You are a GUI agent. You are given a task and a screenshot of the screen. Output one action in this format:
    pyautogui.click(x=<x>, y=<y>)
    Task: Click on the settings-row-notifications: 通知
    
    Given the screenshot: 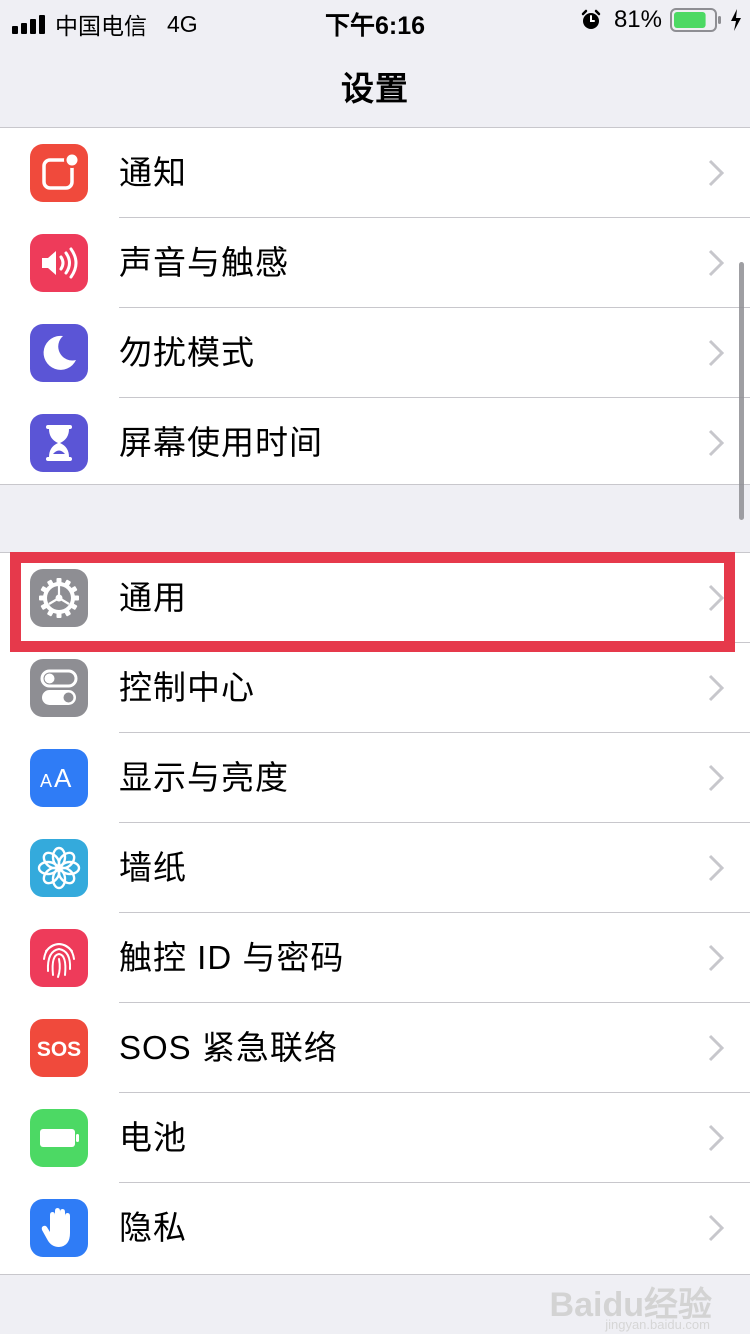 What is the action you would take?
    pyautogui.click(x=375, y=173)
    